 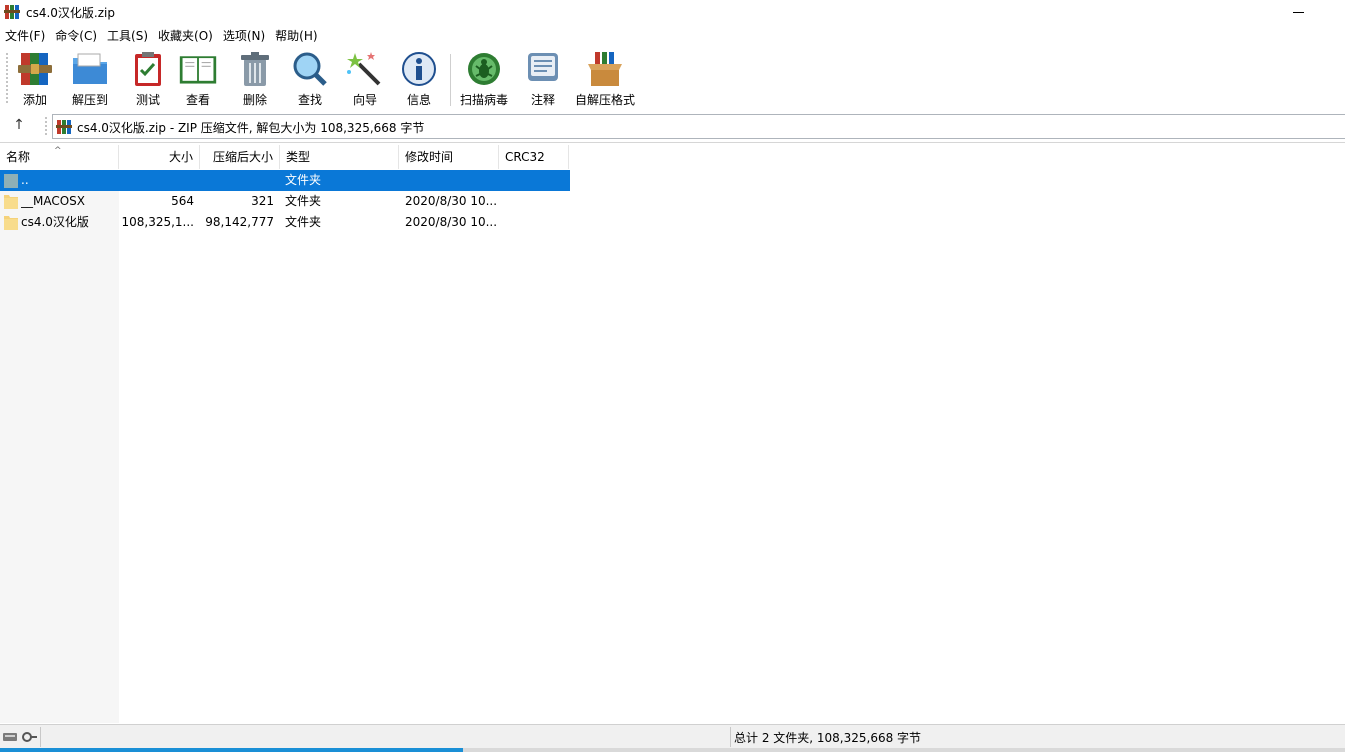 What do you see at coordinates (605, 69) in the screenshot?
I see `sfx-box-icon` at bounding box center [605, 69].